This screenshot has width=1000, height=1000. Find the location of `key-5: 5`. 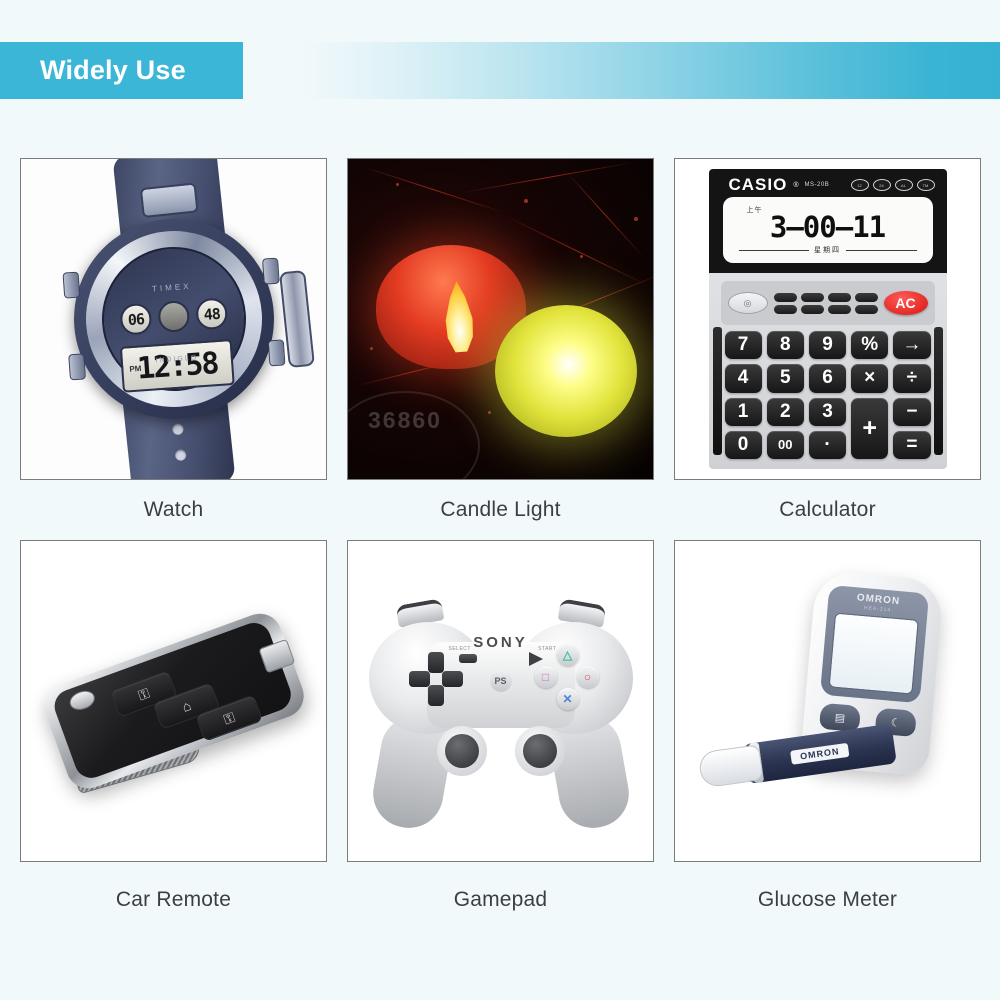

key-5: 5 is located at coordinates (785, 378).